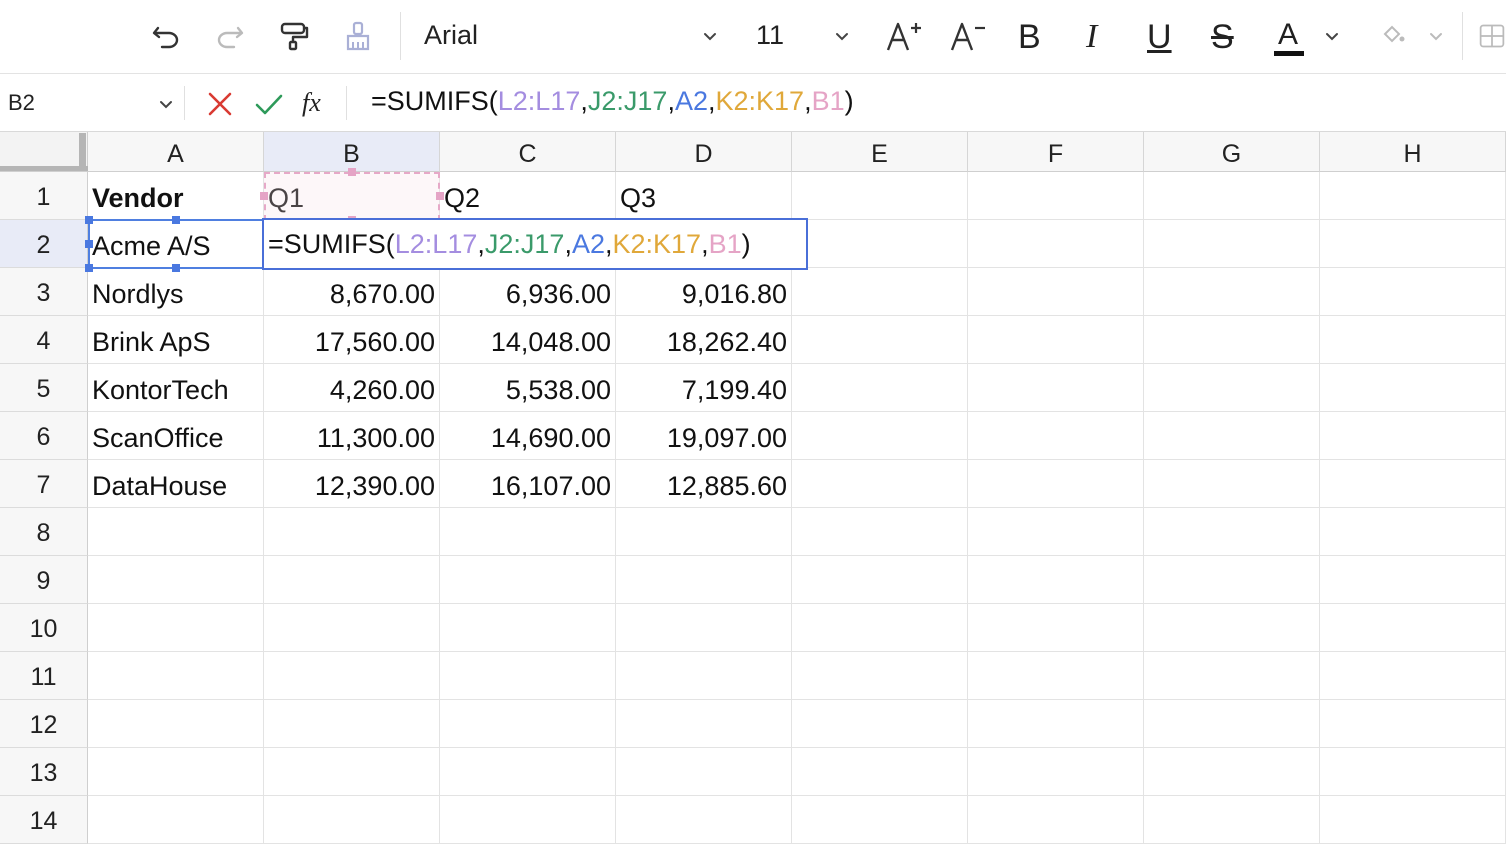 This screenshot has height=848, width=1506. I want to click on redo-icon, so click(230, 36).